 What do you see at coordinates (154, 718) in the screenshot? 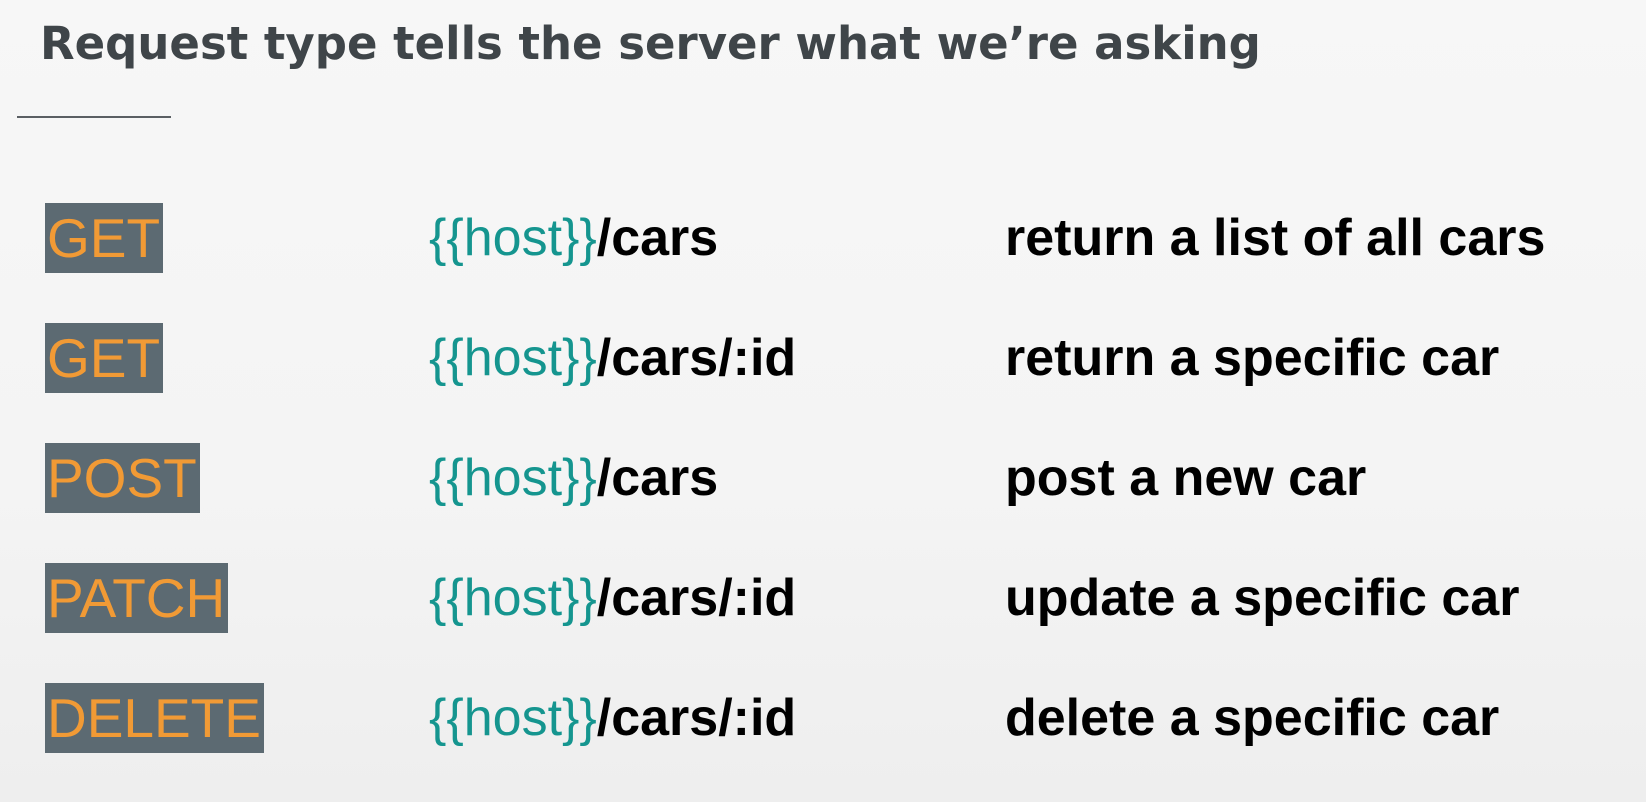
I see `http-method-badge: DELETE` at bounding box center [154, 718].